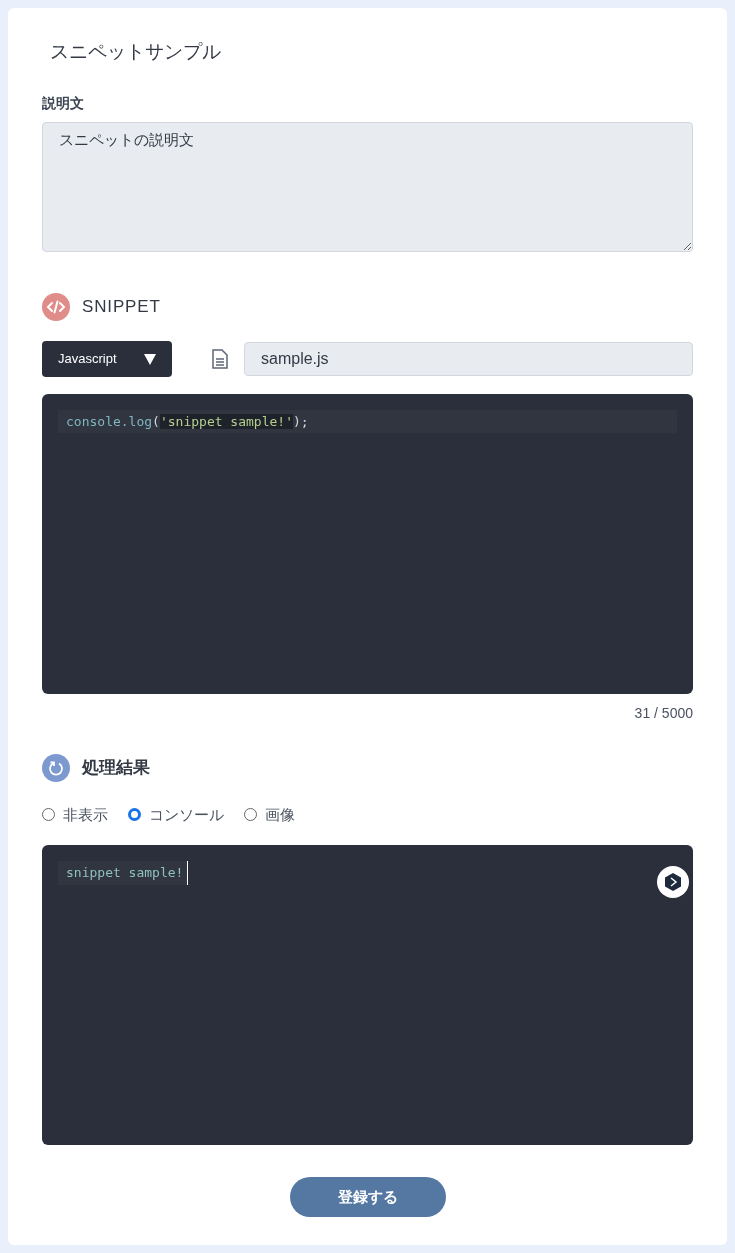  I want to click on page-title: スニペットサンプル, so click(136, 52).